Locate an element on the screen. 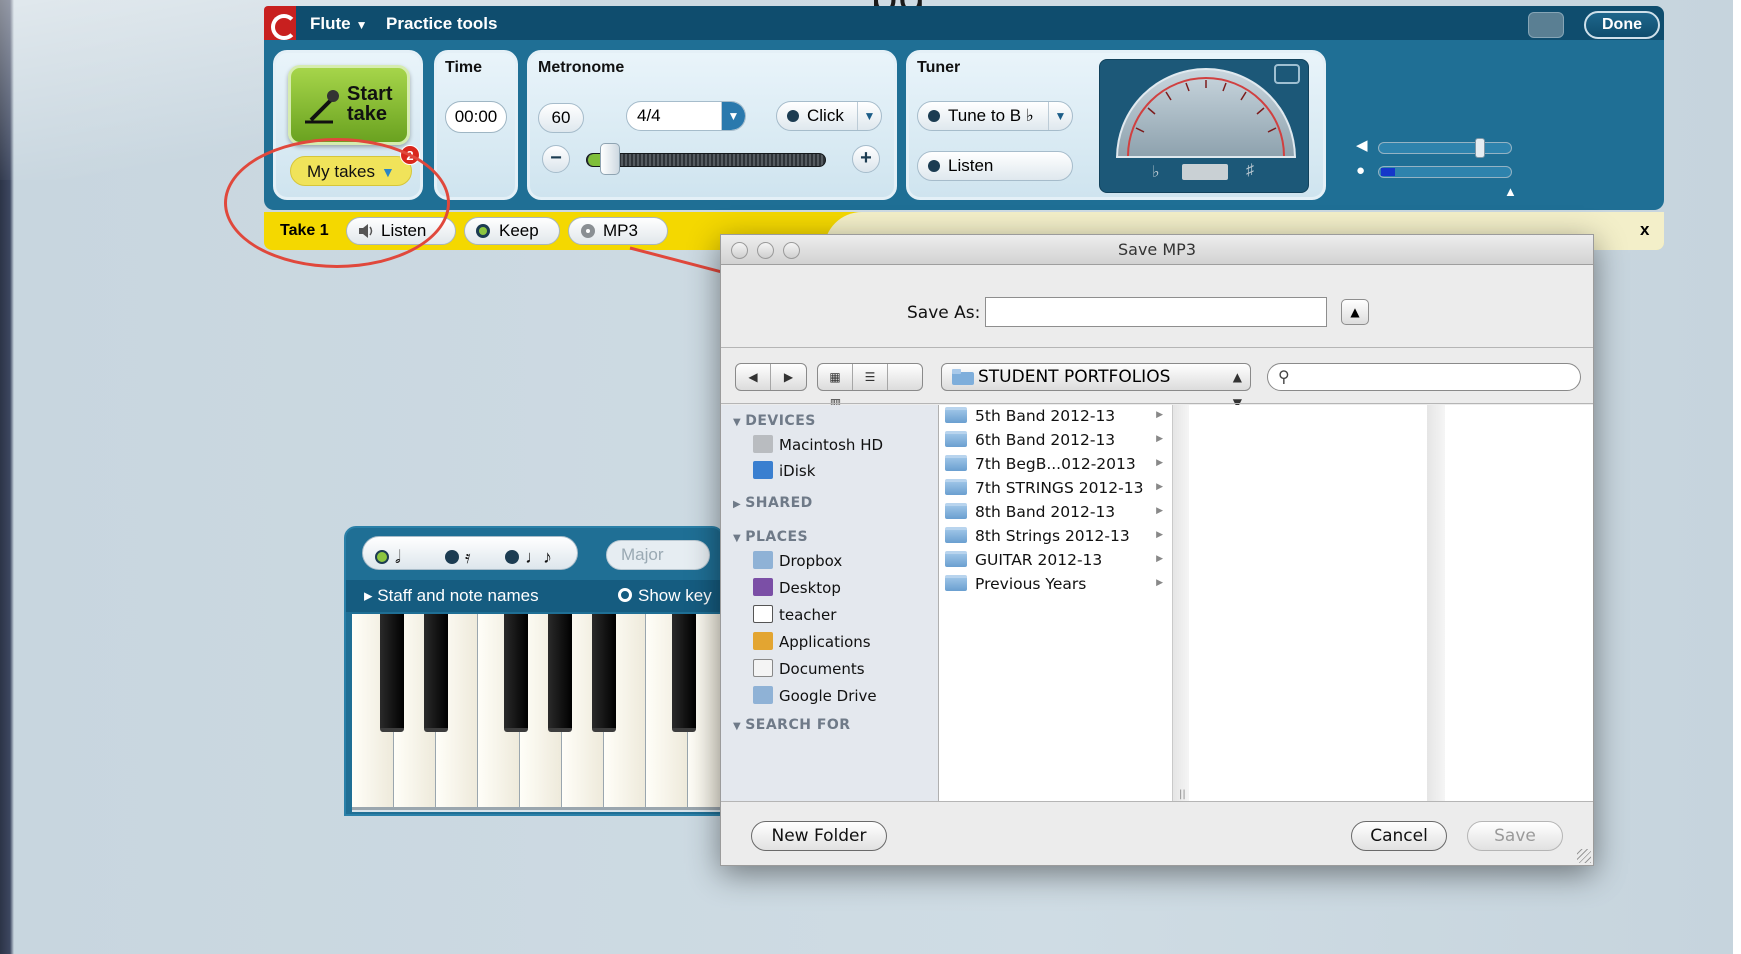 The height and width of the screenshot is (954, 1741). save-as-input is located at coordinates (1156, 312).